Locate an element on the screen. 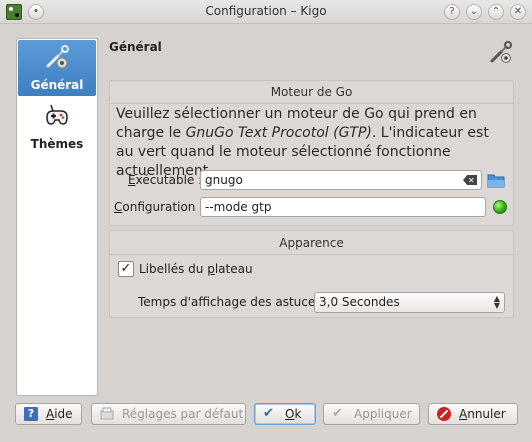 The width and height of the screenshot is (532, 442). close-icon: ✕ is located at coordinates (518, 11).